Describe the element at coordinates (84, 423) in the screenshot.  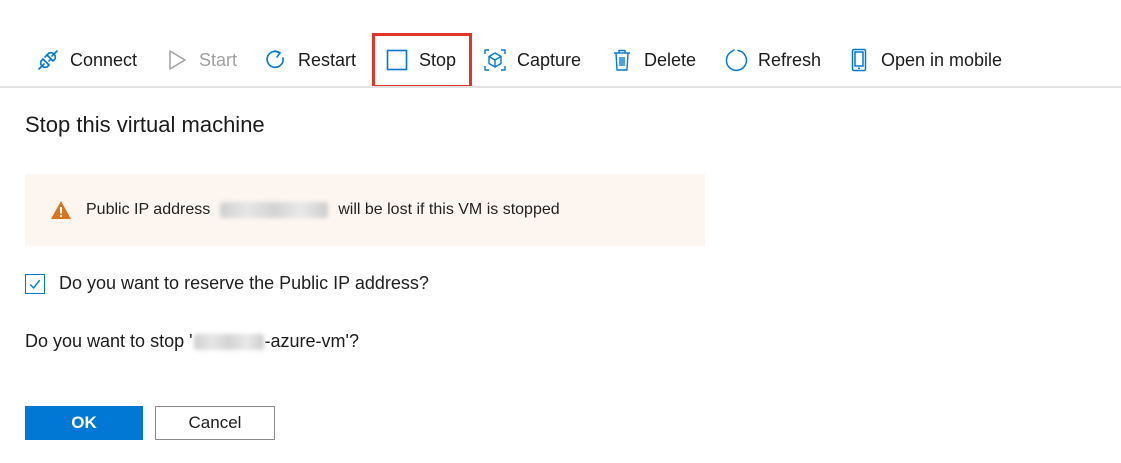
I see `ok-button: OK` at that location.